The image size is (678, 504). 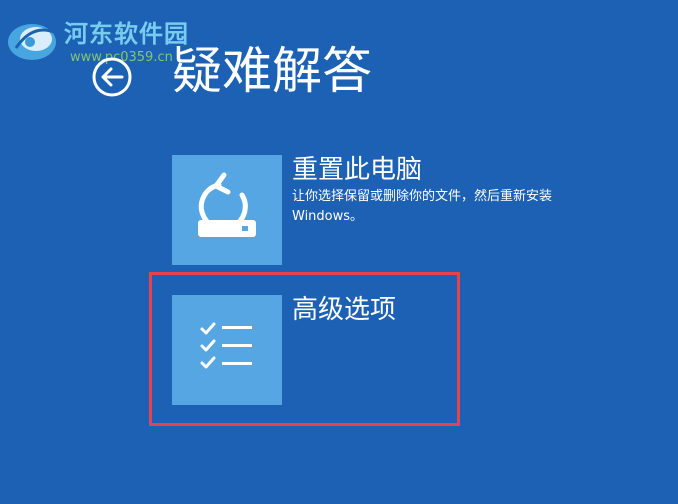 I want to click on advanced-options-tile, so click(x=227, y=350).